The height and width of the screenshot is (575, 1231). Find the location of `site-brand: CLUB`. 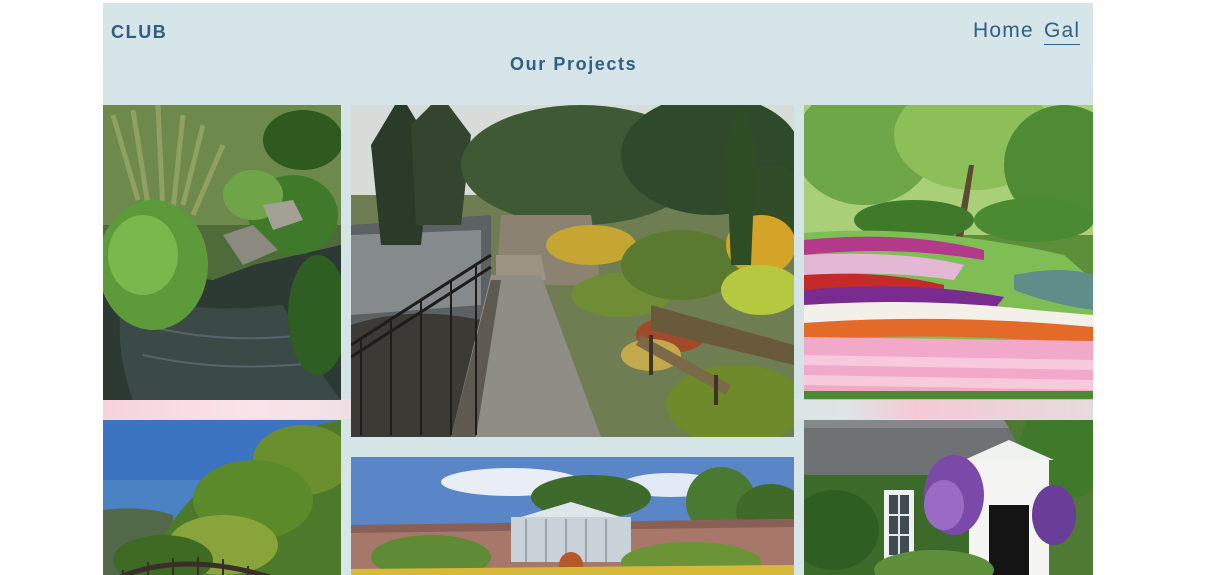

site-brand: CLUB is located at coordinates (139, 32).